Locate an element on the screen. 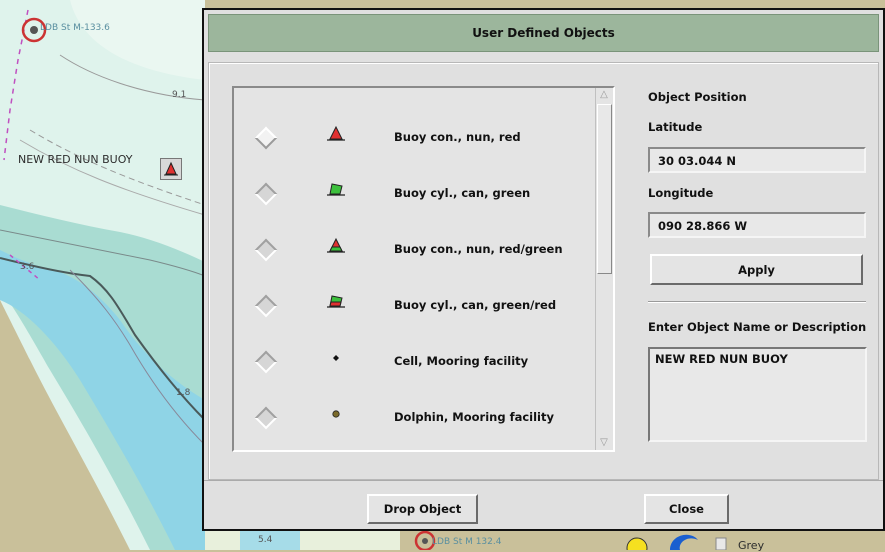 Image resolution: width=885 pixels, height=552 pixels. dialog-button-bar is located at coordinates (543, 506).